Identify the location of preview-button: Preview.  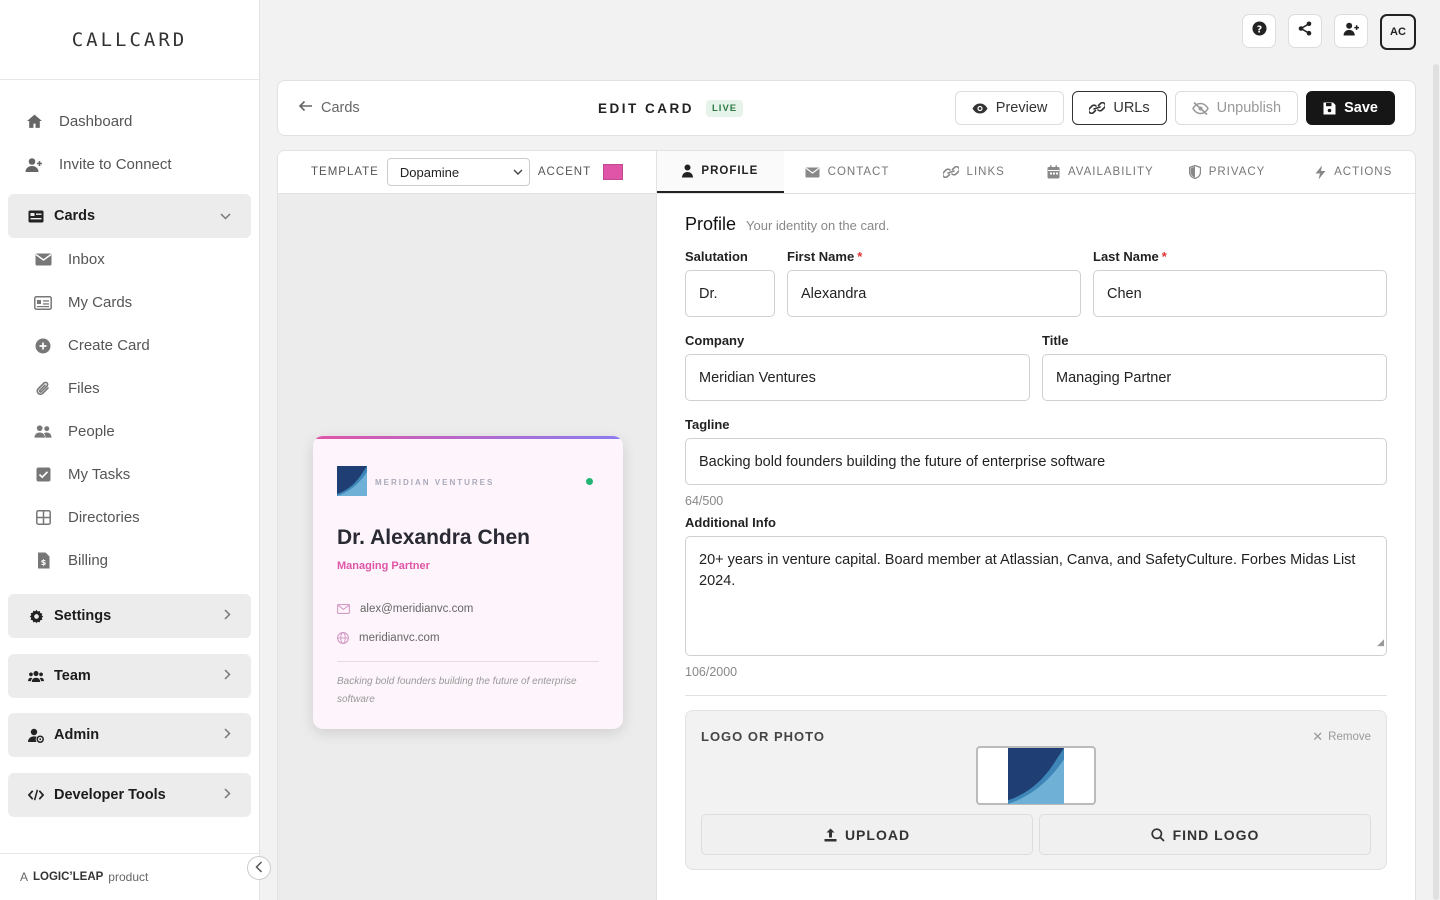
(1009, 108).